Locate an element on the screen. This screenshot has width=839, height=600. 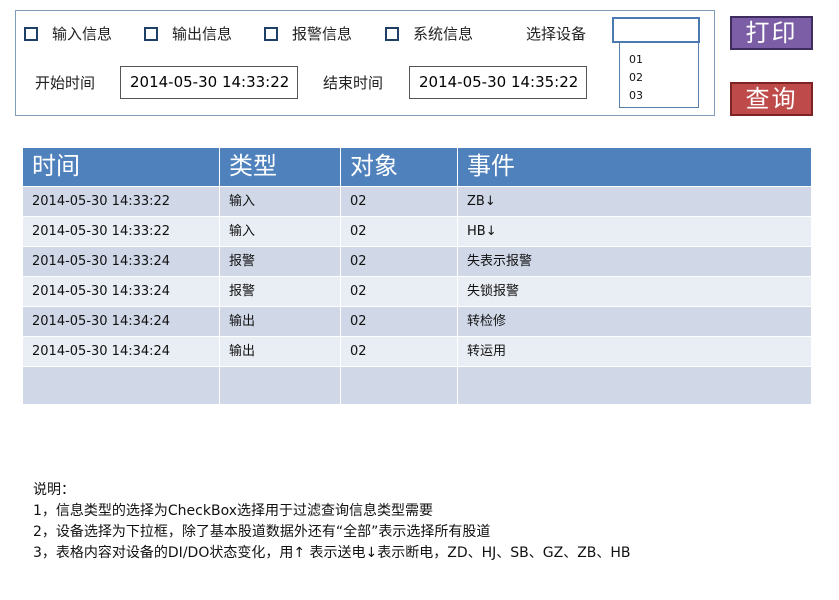
start-time-input: 2014-05-30 14:33:22 is located at coordinates (209, 82).